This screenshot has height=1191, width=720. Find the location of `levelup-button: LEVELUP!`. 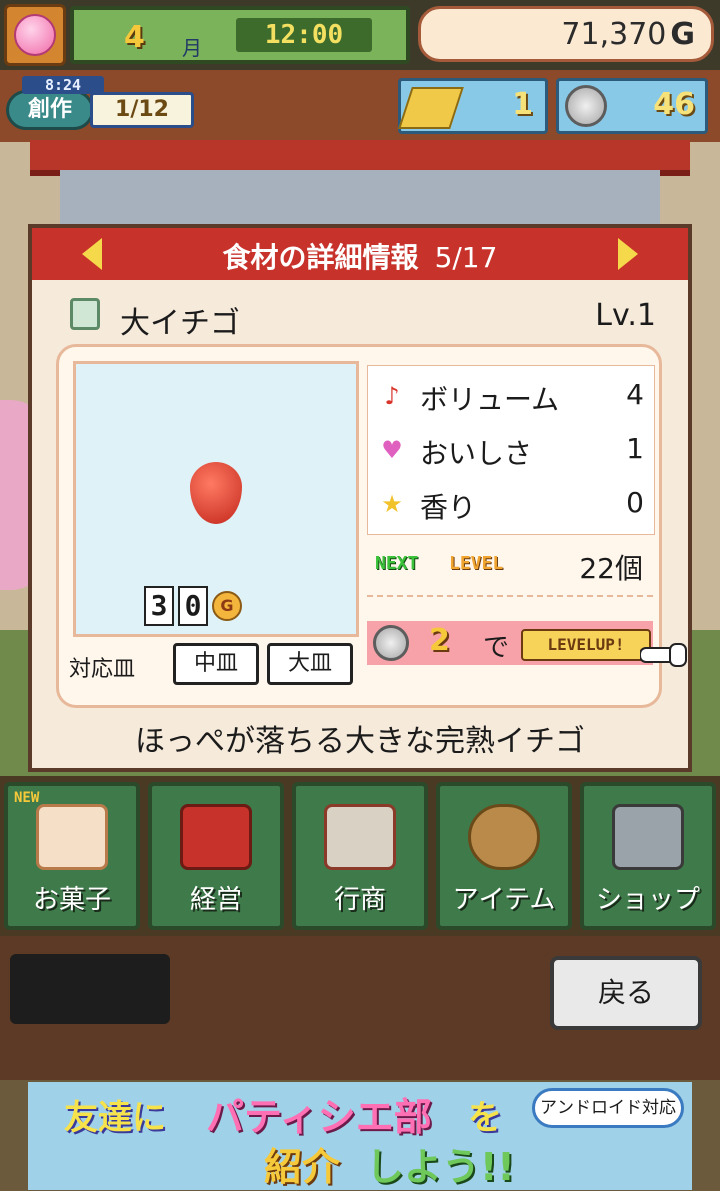

levelup-button: LEVELUP! is located at coordinates (586, 645).